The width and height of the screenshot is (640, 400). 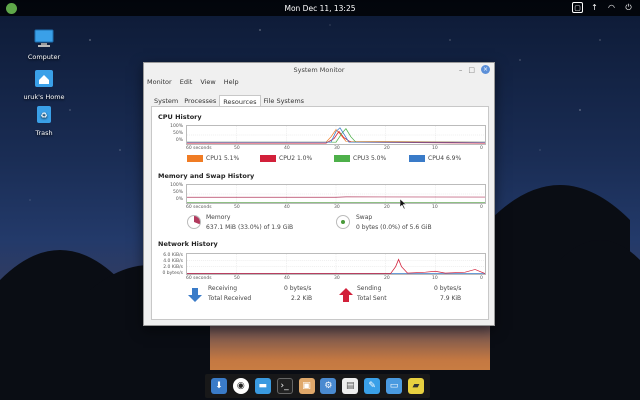 I want to click on folder-icon: ▰, so click(x=415, y=386).